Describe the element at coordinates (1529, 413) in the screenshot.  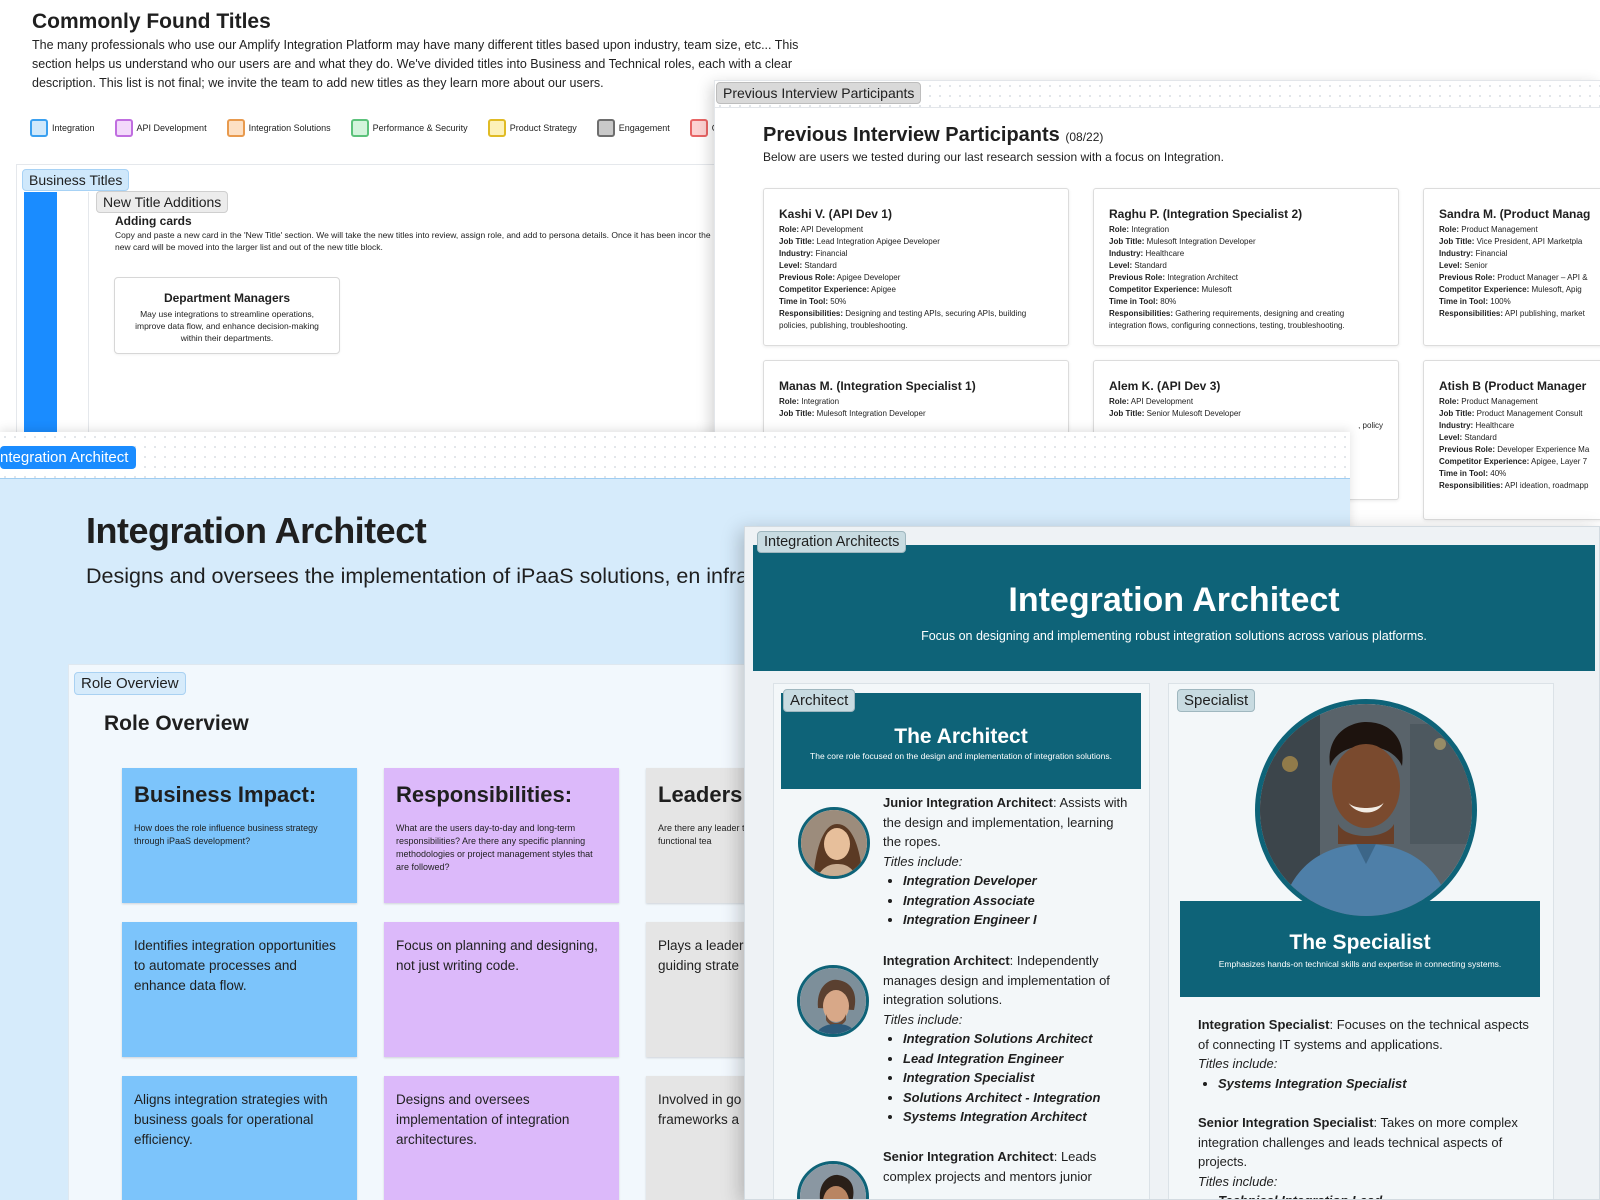
I see `field-value: Product Management Consult` at that location.